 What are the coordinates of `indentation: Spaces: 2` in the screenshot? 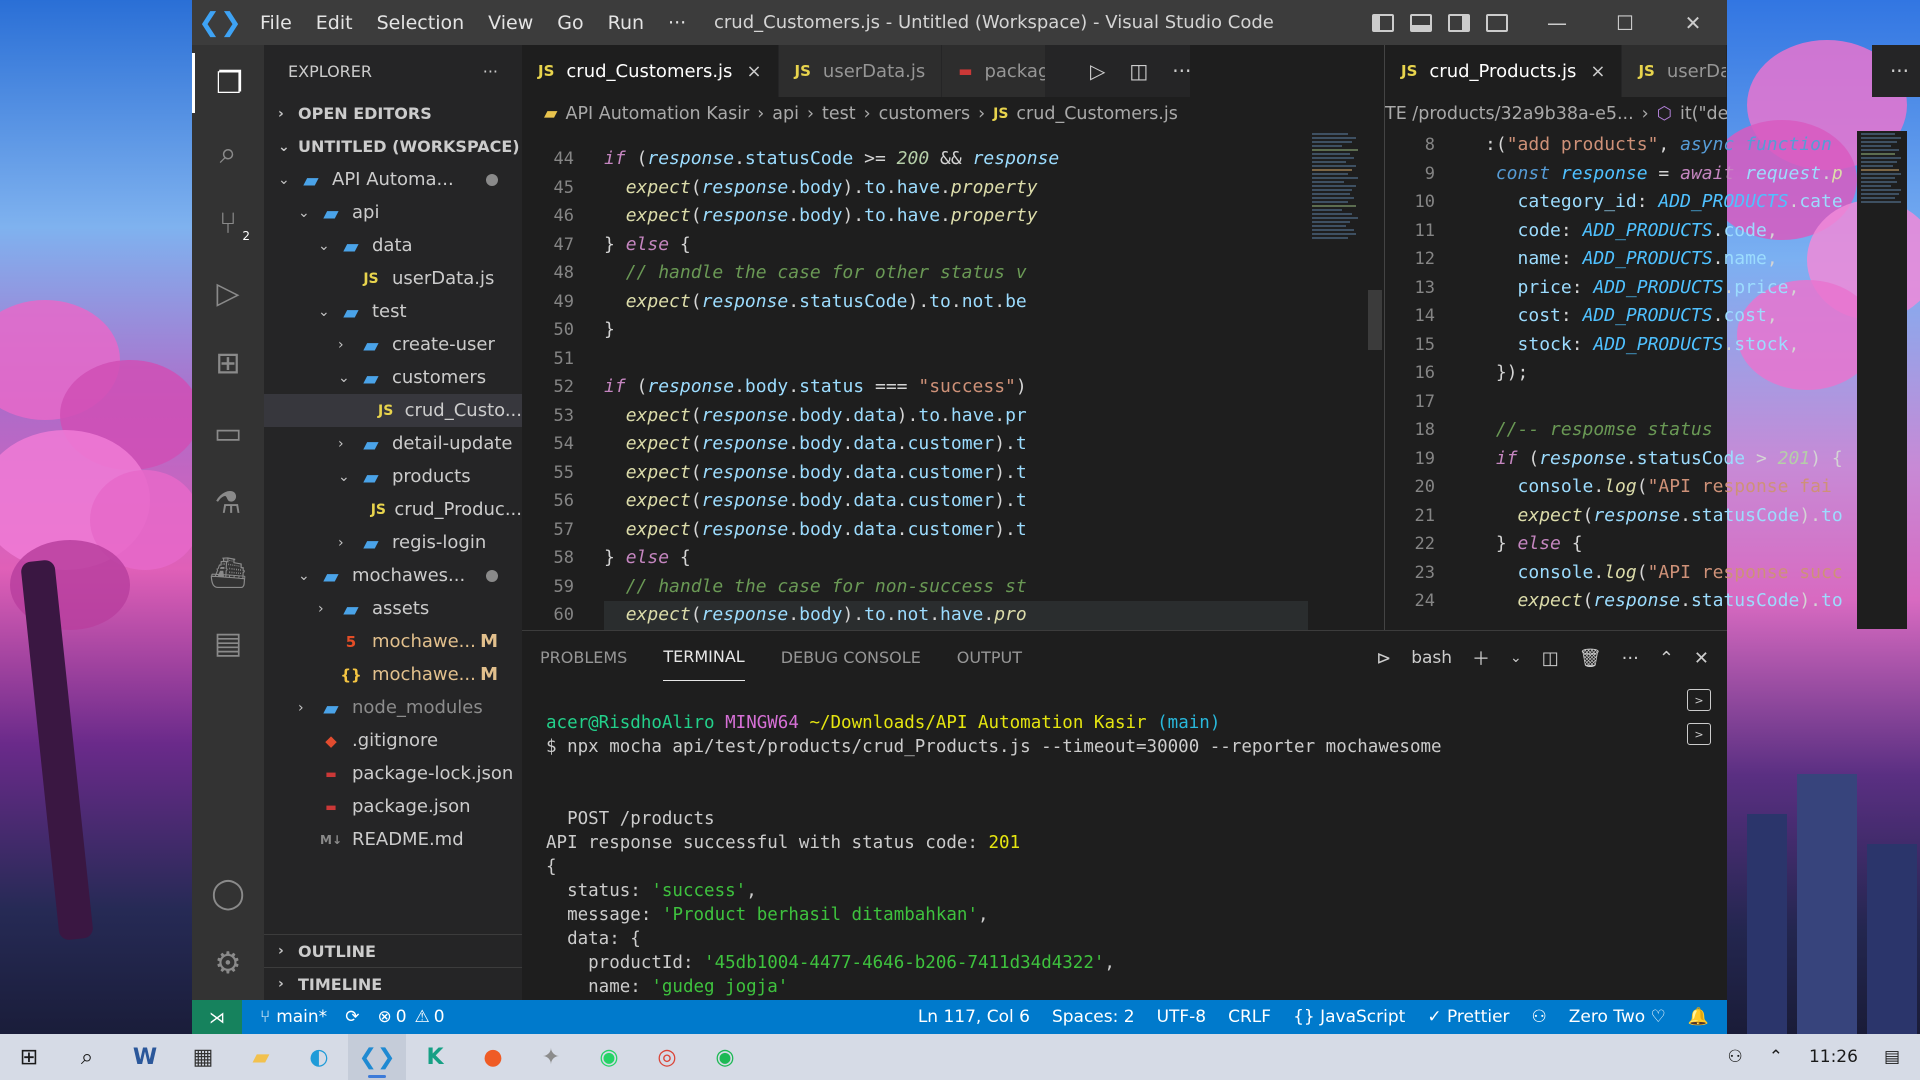 It's located at (1093, 1017).